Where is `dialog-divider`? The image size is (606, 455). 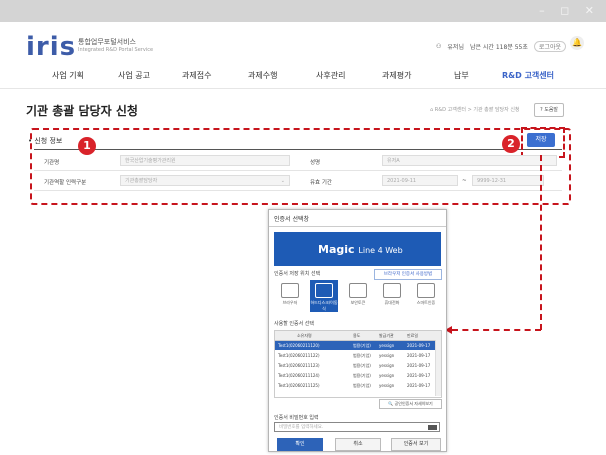
dialog-divider is located at coordinates (357, 226).